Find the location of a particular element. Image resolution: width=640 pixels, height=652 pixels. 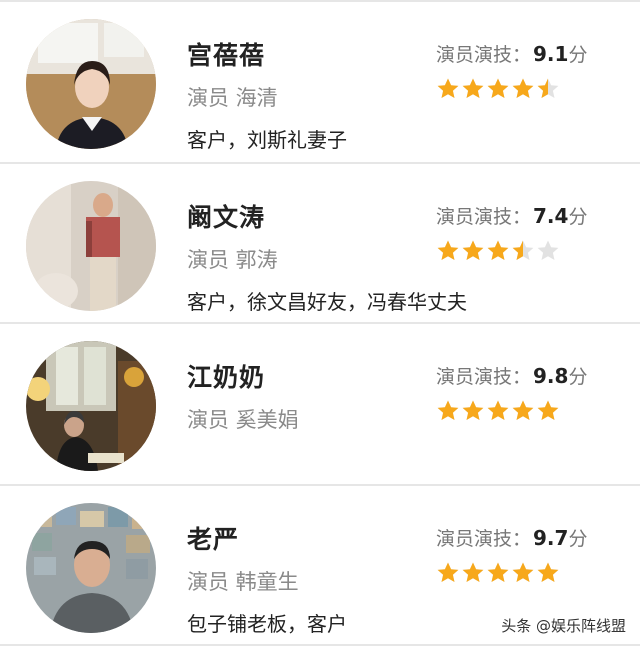

actor-credit: 演员 奚美娟 is located at coordinates (243, 420).